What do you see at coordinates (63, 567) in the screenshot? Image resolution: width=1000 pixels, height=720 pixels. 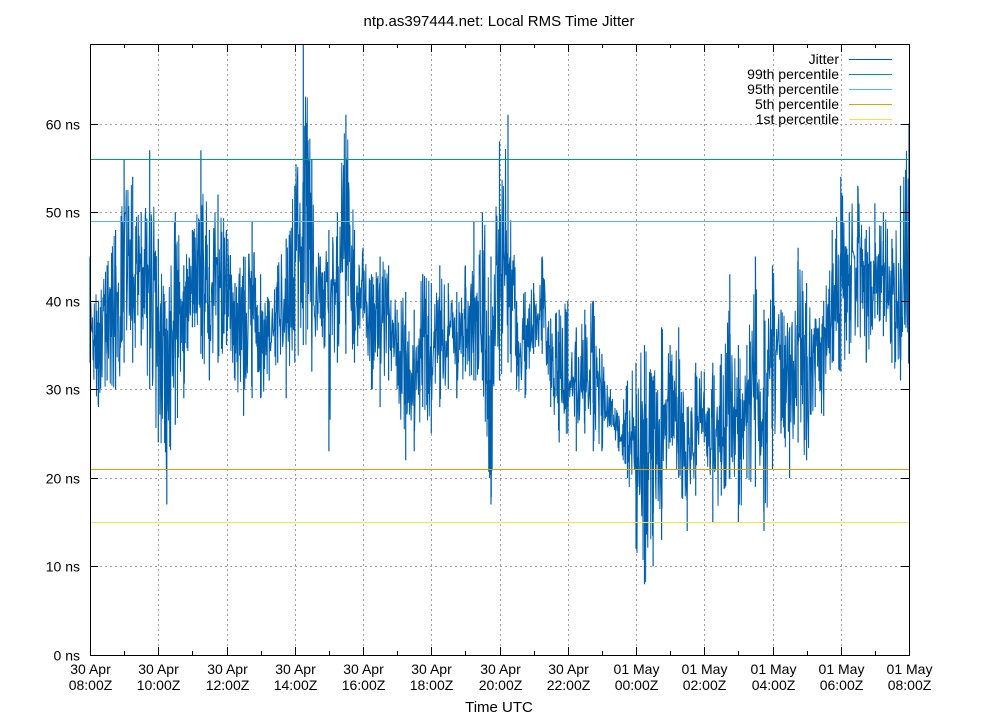 I see `y-tick-label: 10 ns` at bounding box center [63, 567].